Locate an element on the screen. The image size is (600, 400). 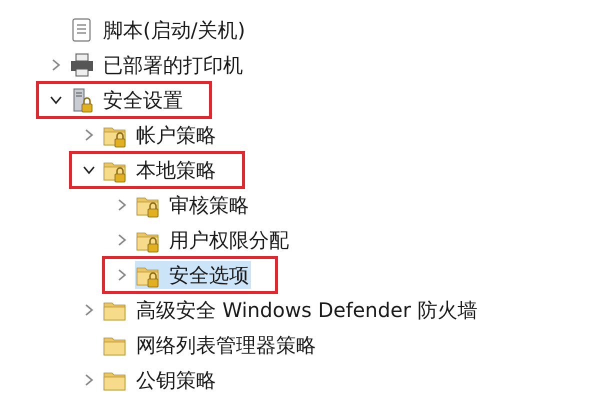
tree-item: 高级安全 Windows Defender 防火墙 is located at coordinates (291, 310).